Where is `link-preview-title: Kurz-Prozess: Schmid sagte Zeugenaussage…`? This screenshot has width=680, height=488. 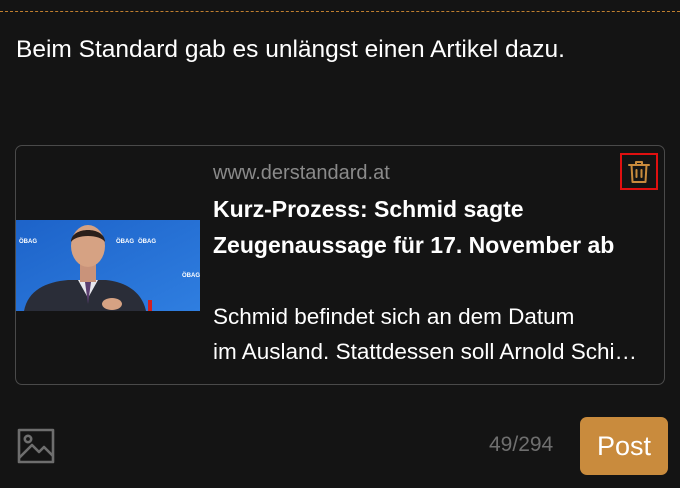 link-preview-title: Kurz-Prozess: Schmid sagte Zeugenaussage… is located at coordinates (414, 227).